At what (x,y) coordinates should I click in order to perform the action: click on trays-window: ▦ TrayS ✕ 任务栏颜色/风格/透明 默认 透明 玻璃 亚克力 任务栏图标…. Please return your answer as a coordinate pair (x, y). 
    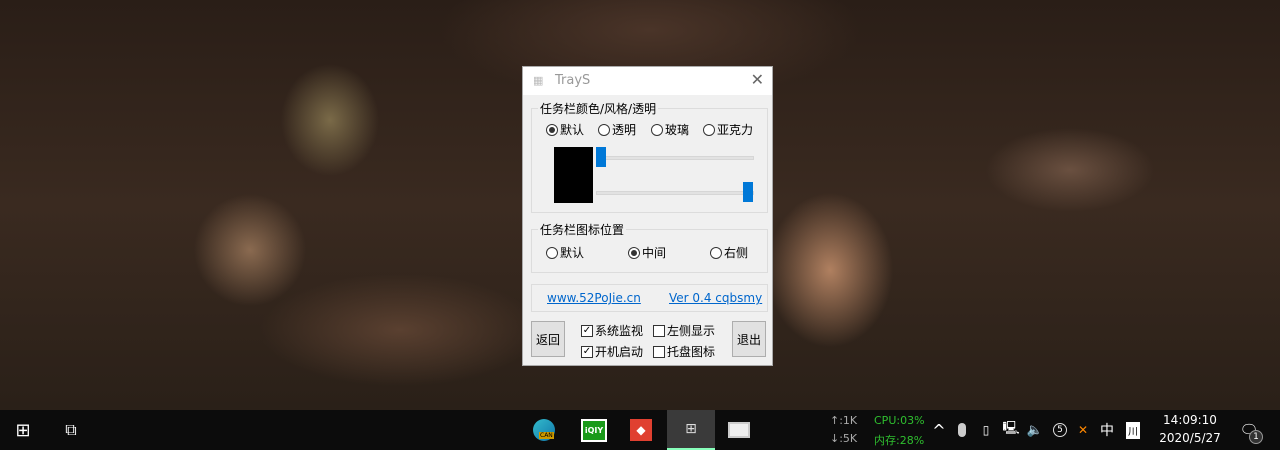
    Looking at the image, I should click on (647, 216).